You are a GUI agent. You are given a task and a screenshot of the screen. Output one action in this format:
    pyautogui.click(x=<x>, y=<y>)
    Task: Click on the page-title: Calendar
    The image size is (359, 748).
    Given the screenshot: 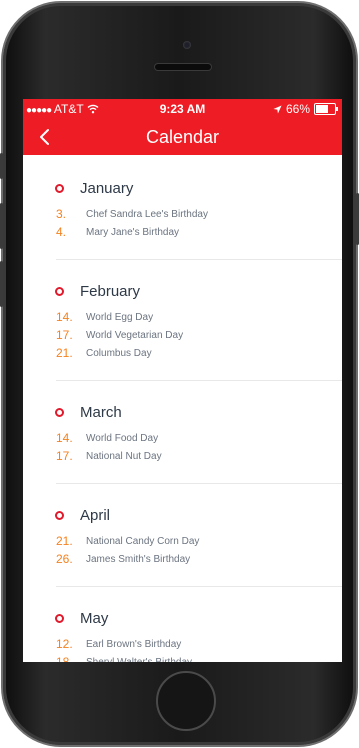 What is the action you would take?
    pyautogui.click(x=182, y=137)
    